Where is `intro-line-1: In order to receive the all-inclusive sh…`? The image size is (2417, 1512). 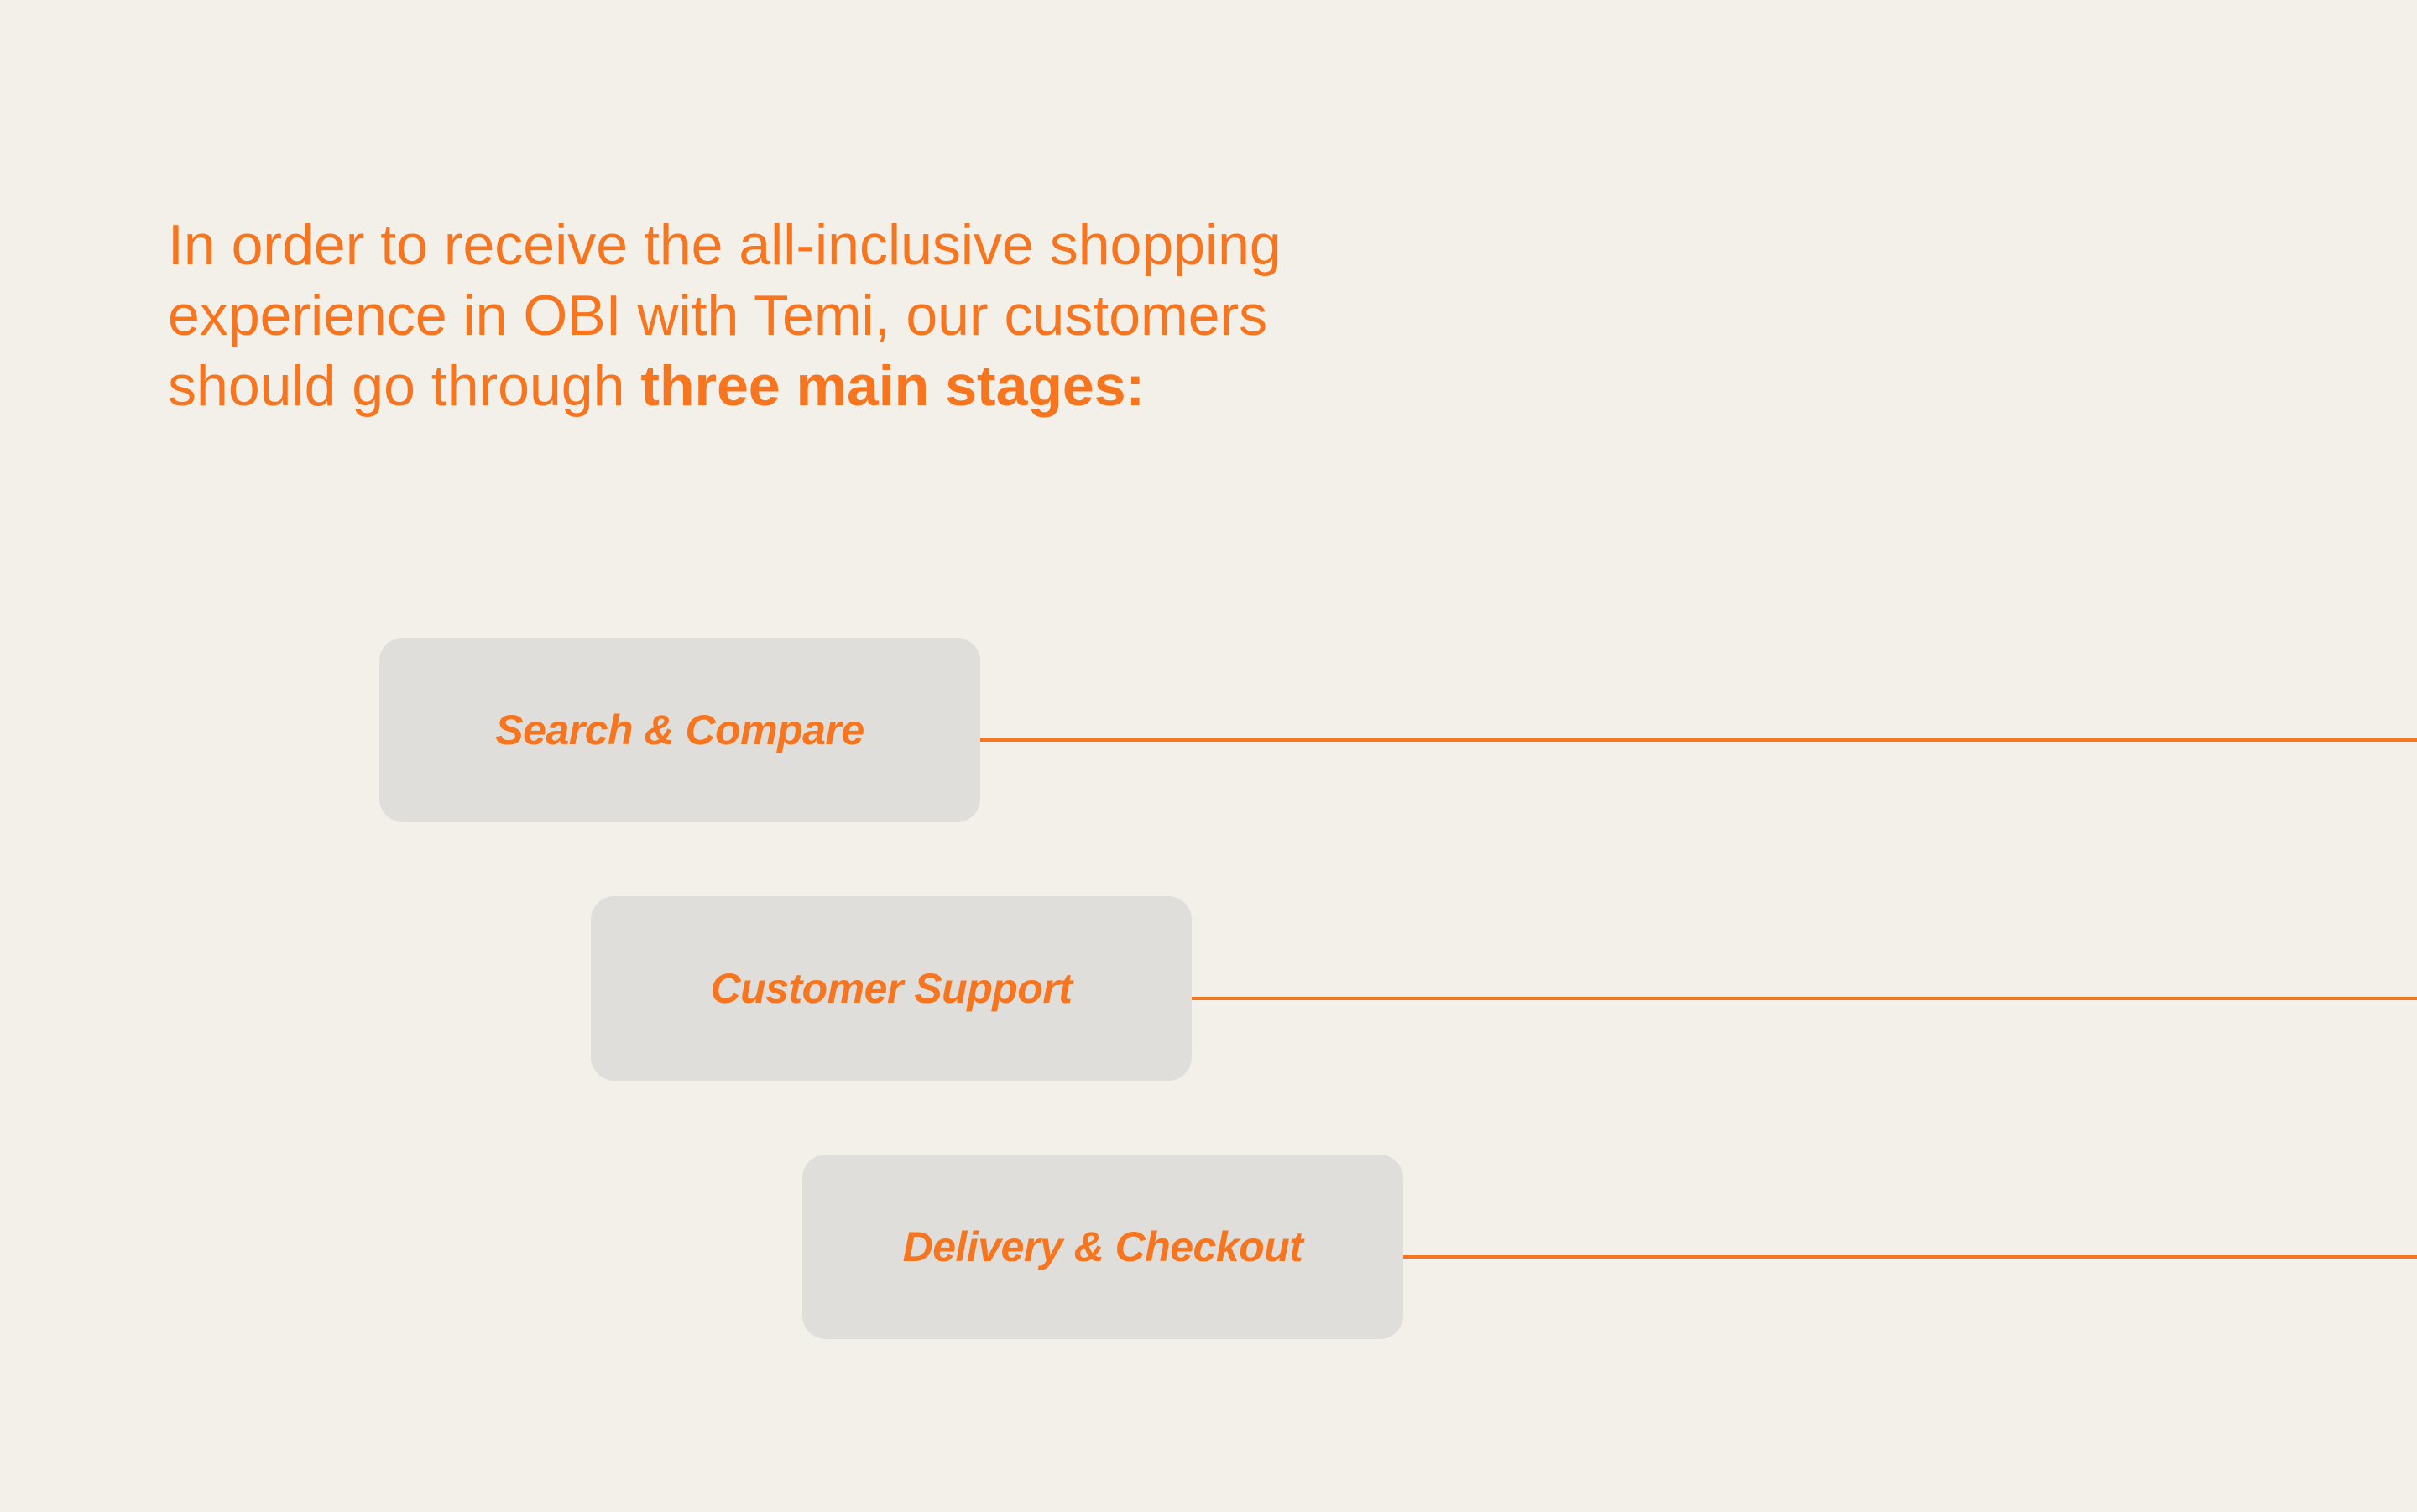
intro-line-1: In order to receive the all-inclusive sh… is located at coordinates (725, 245).